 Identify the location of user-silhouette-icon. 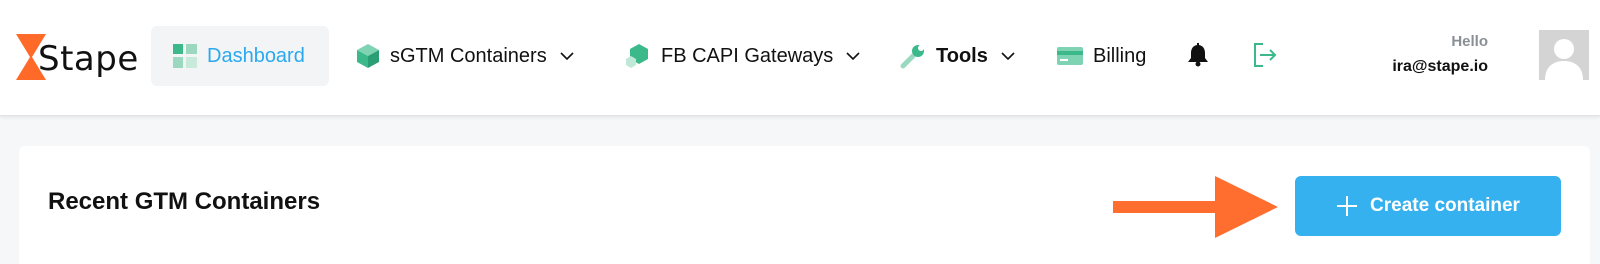
(1564, 59).